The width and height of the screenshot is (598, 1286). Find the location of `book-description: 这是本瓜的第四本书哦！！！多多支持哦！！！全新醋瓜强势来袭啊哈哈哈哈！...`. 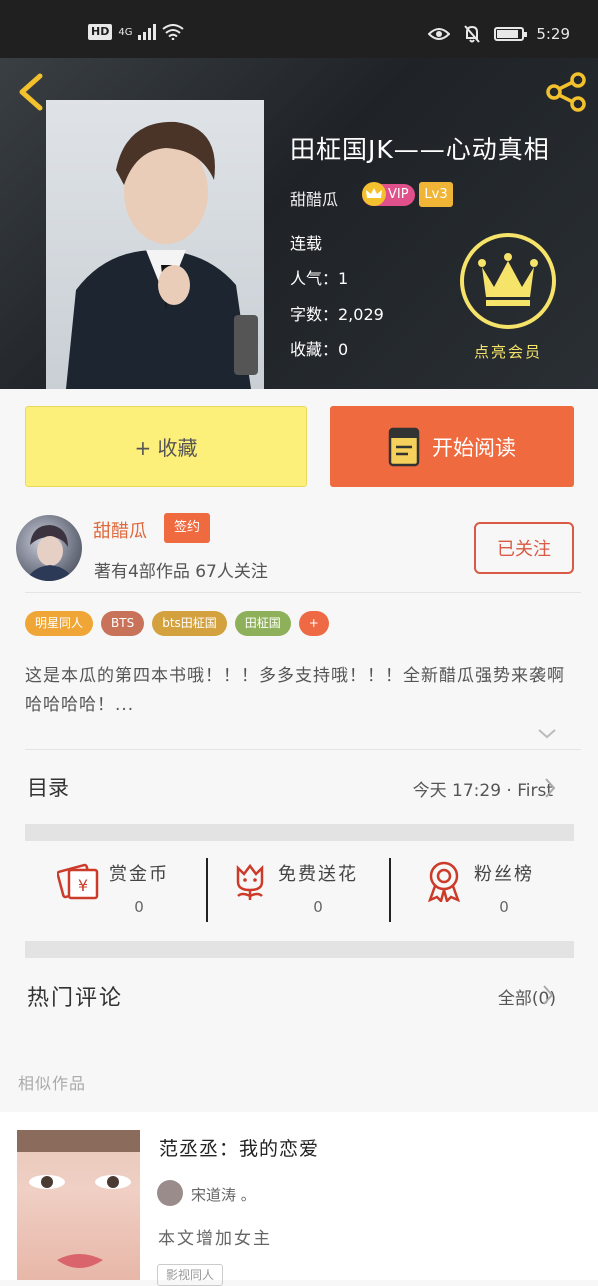

book-description: 这是本瓜的第四本书哦！！！多多支持哦！！！全新醋瓜强势来袭啊哈哈哈哈！... is located at coordinates (295, 690).